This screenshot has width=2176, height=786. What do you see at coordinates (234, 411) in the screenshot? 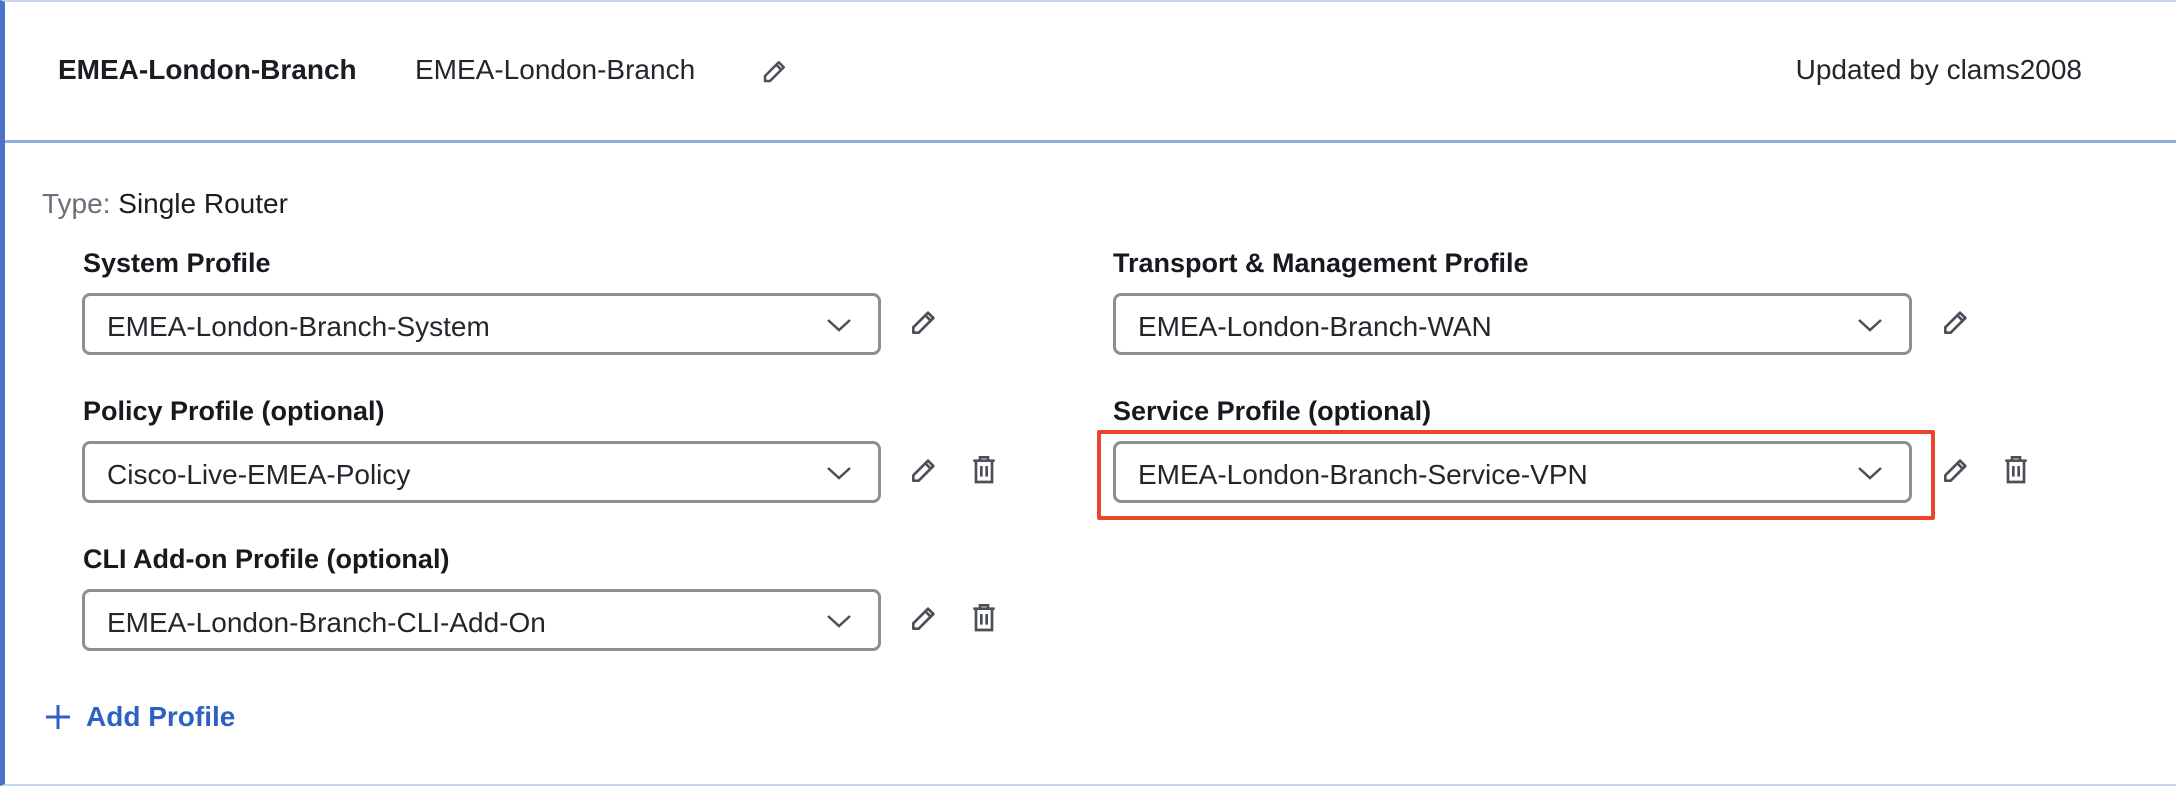
I see `policy-profile-label: Policy Profile (optional)` at bounding box center [234, 411].